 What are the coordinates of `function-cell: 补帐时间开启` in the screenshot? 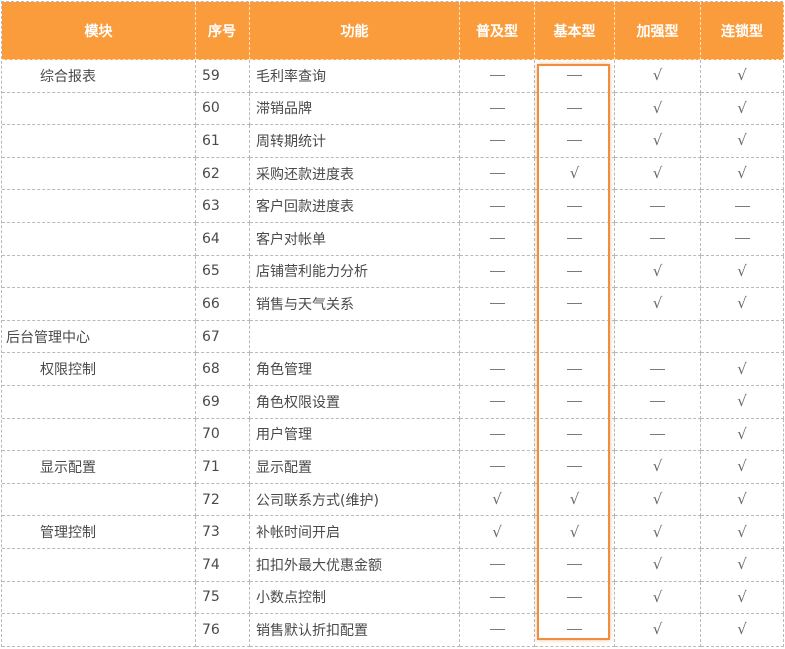 It's located at (355, 532).